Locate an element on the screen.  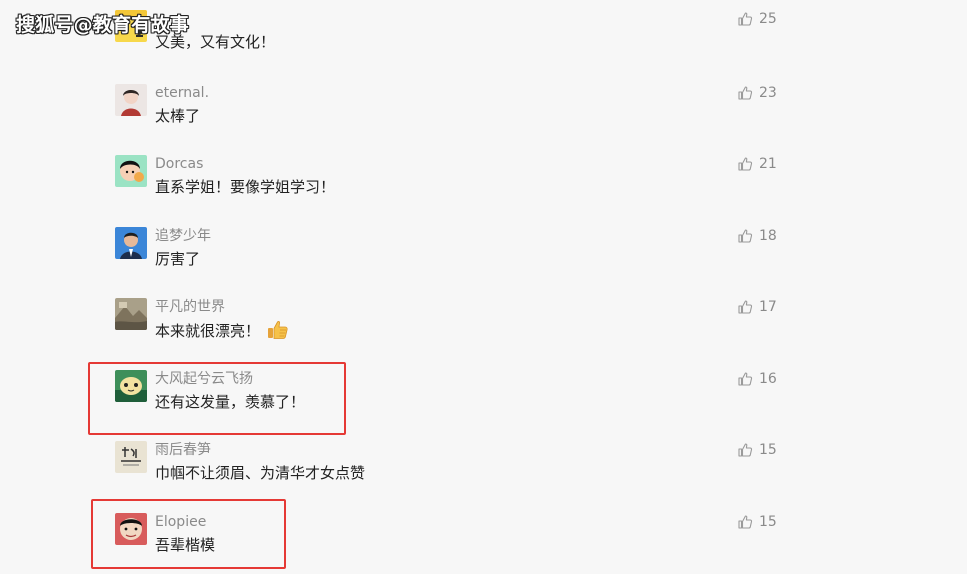
comment-item: 平凡的世界 本来就很漂亮！ 17 is located at coordinates (450, 323).